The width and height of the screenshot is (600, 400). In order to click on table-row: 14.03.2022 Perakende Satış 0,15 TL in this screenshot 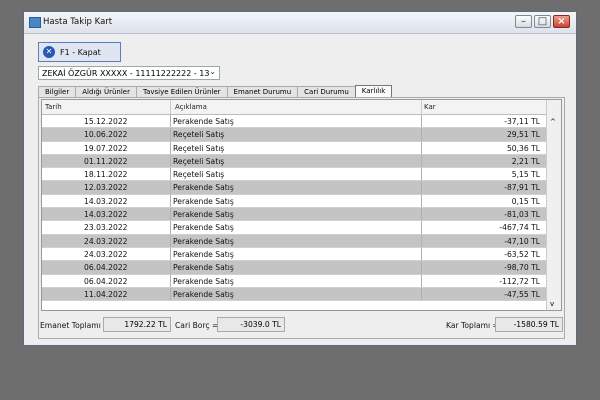, I will do `click(295, 201)`.